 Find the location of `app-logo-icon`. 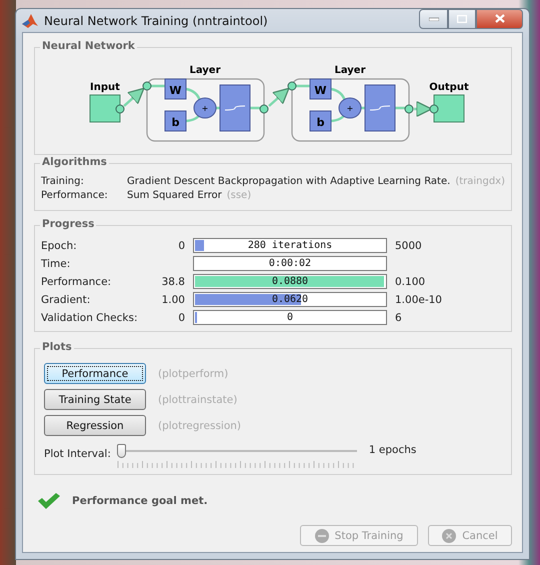

app-logo-icon is located at coordinates (30, 21).